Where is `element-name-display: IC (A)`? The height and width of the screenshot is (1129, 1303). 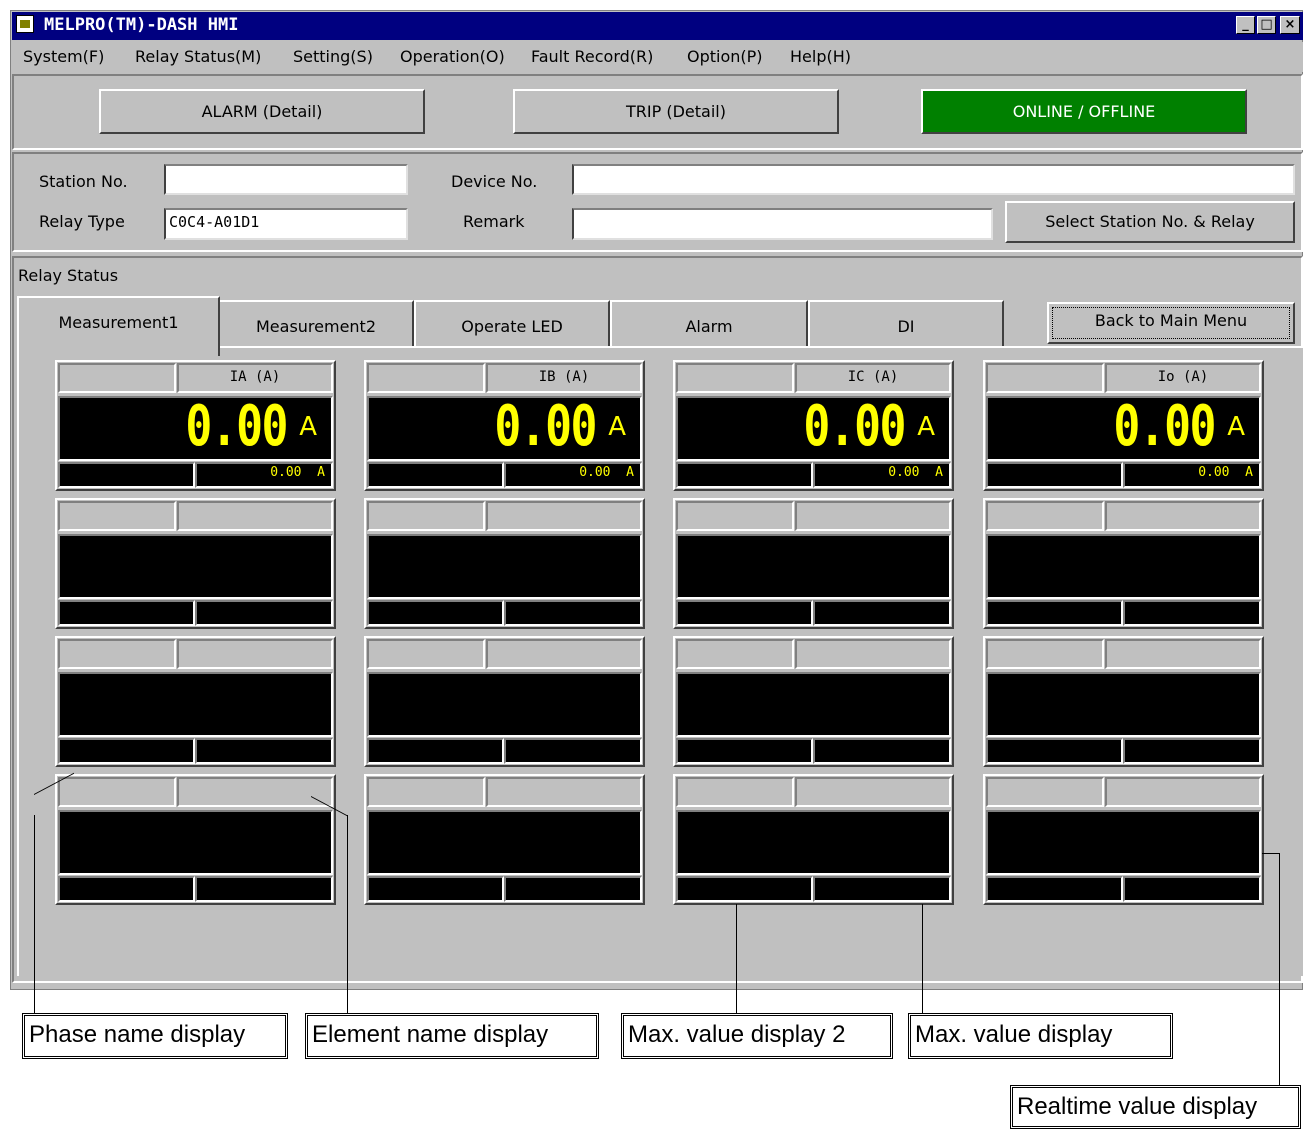 element-name-display: IC (A) is located at coordinates (873, 378).